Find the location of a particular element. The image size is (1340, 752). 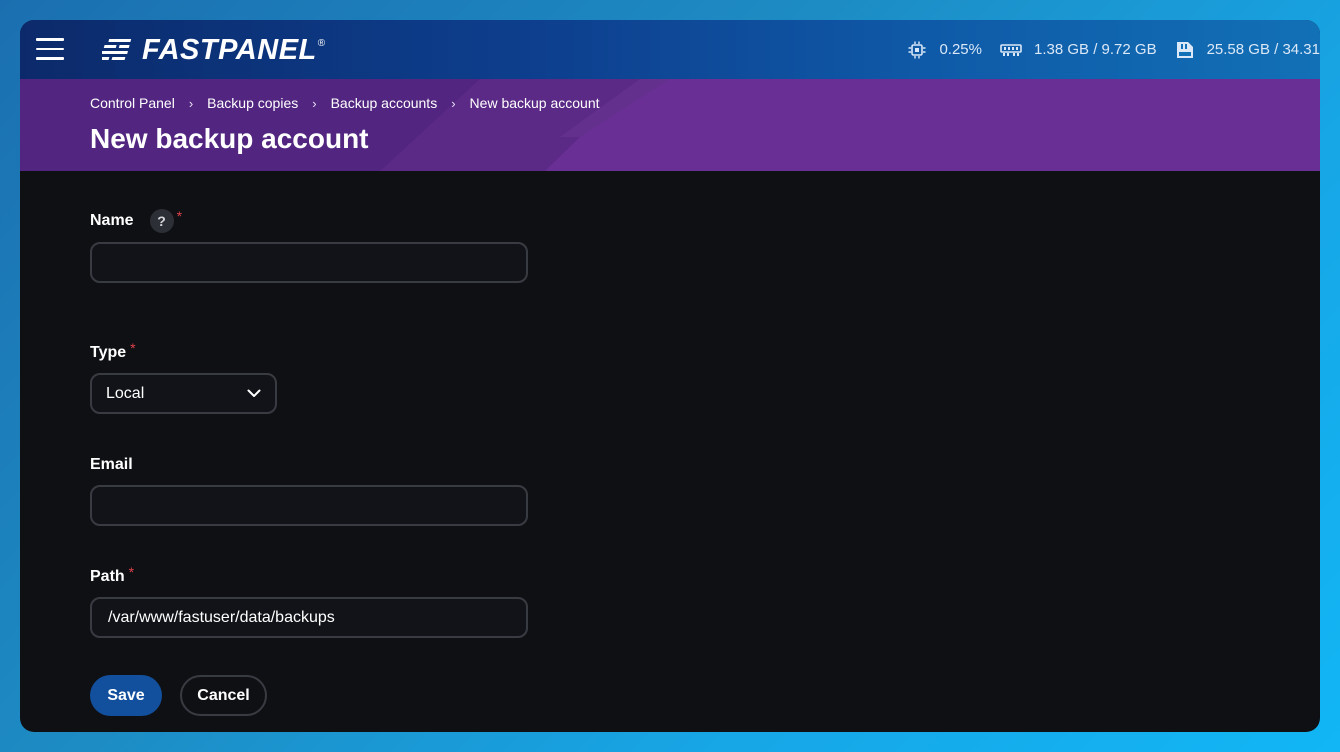

help-icon: ? is located at coordinates (161, 221).